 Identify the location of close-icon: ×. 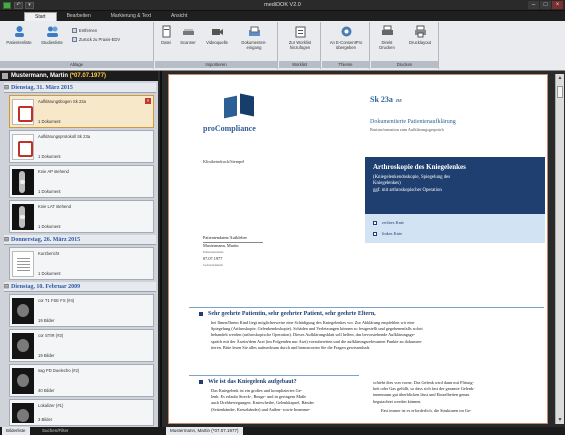
(148, 101).